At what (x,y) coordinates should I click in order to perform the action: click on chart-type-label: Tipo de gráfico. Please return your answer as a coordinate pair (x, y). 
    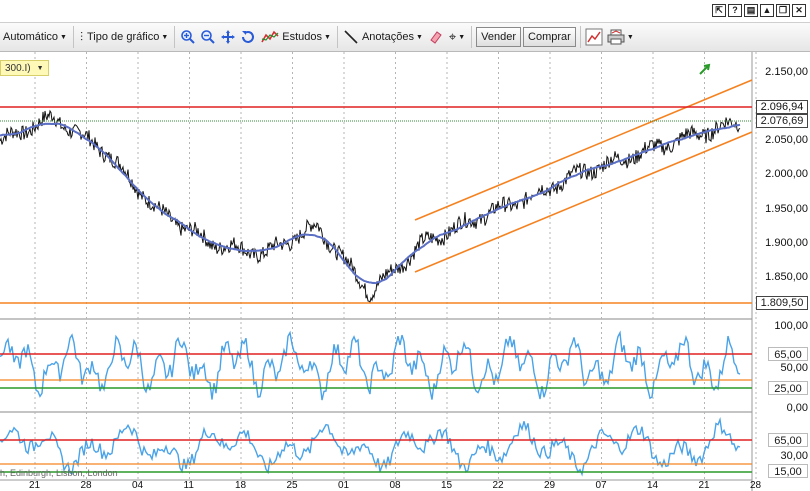
    Looking at the image, I should click on (123, 37).